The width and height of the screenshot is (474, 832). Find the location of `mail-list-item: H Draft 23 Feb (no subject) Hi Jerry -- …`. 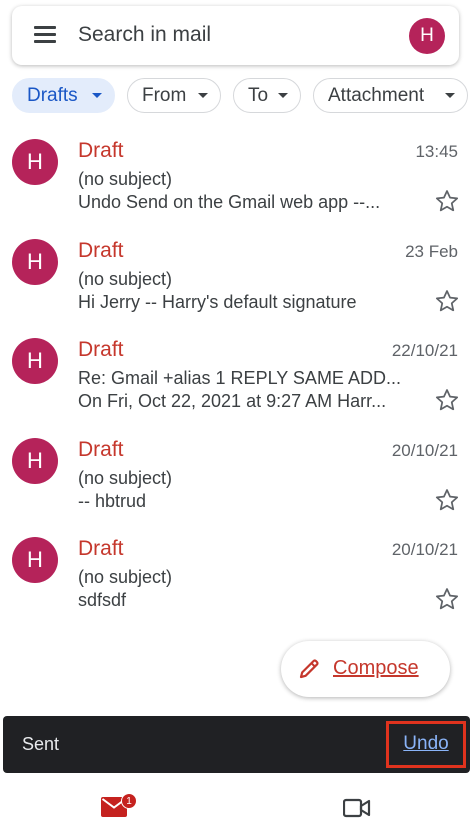

mail-list-item: H Draft 23 Feb (no subject) Hi Jerry -- … is located at coordinates (237, 280).